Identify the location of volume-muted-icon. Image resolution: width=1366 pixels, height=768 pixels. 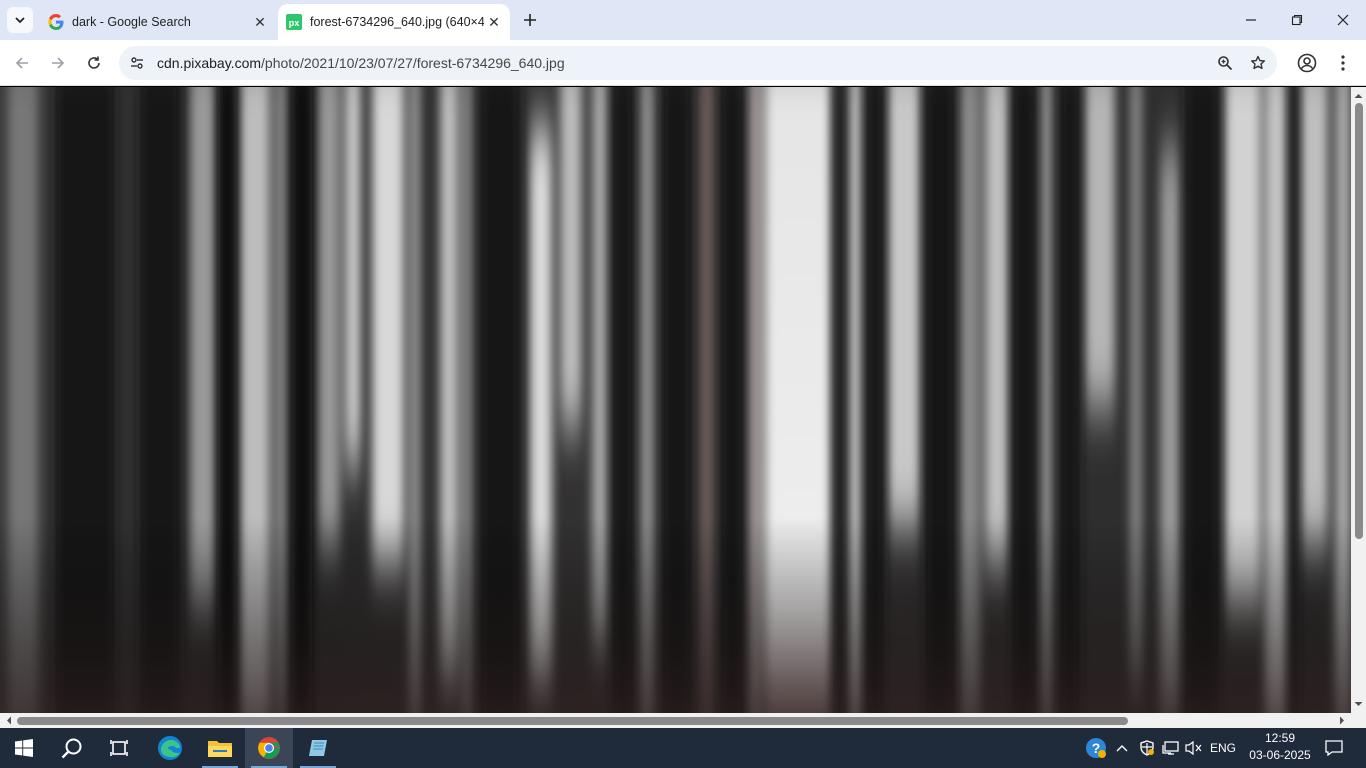
(1193, 748).